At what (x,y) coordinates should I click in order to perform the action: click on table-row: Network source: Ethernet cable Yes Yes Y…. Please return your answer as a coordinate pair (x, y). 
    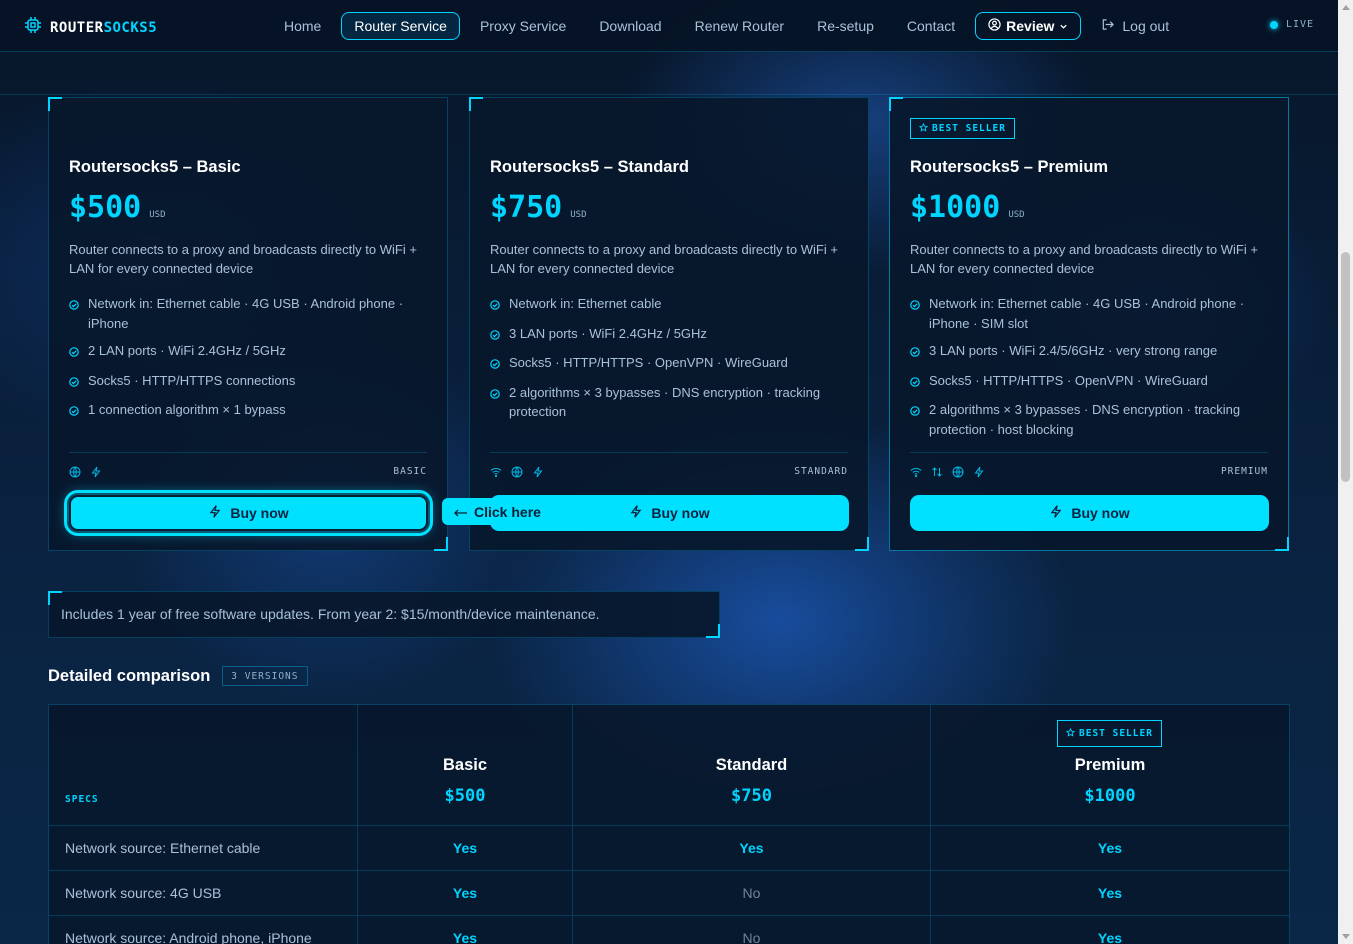
    Looking at the image, I should click on (669, 848).